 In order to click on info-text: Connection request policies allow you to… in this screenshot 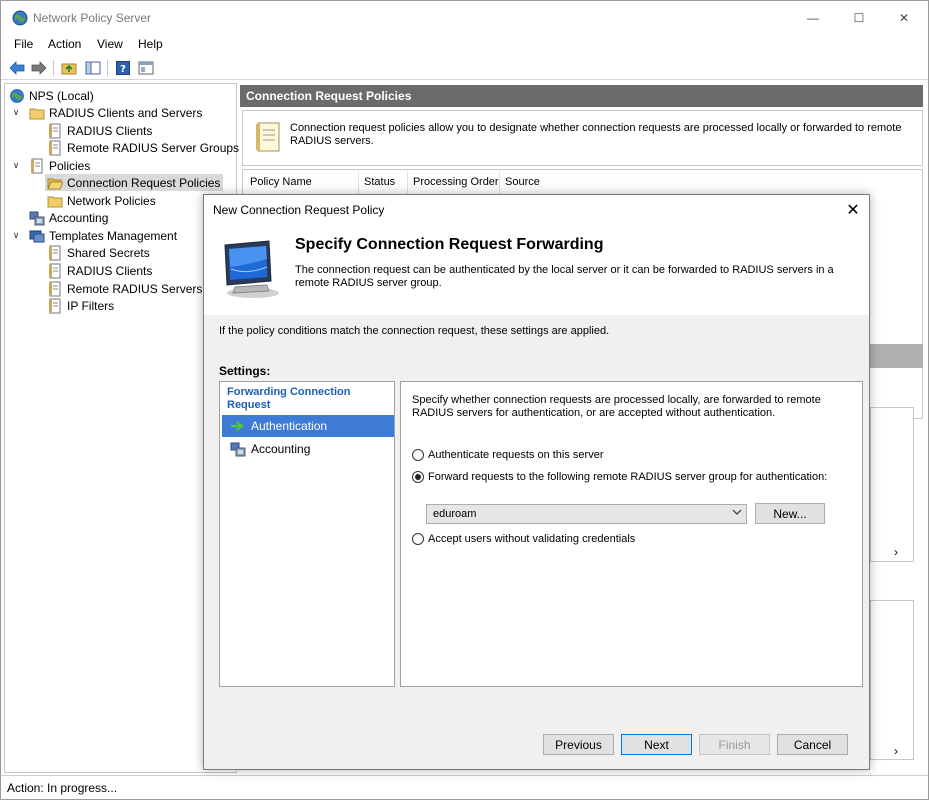, I will do `click(596, 134)`.